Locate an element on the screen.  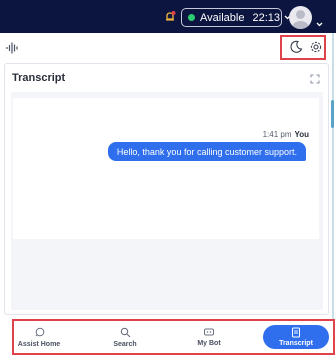
transcript-icon is located at coordinates (296, 332).